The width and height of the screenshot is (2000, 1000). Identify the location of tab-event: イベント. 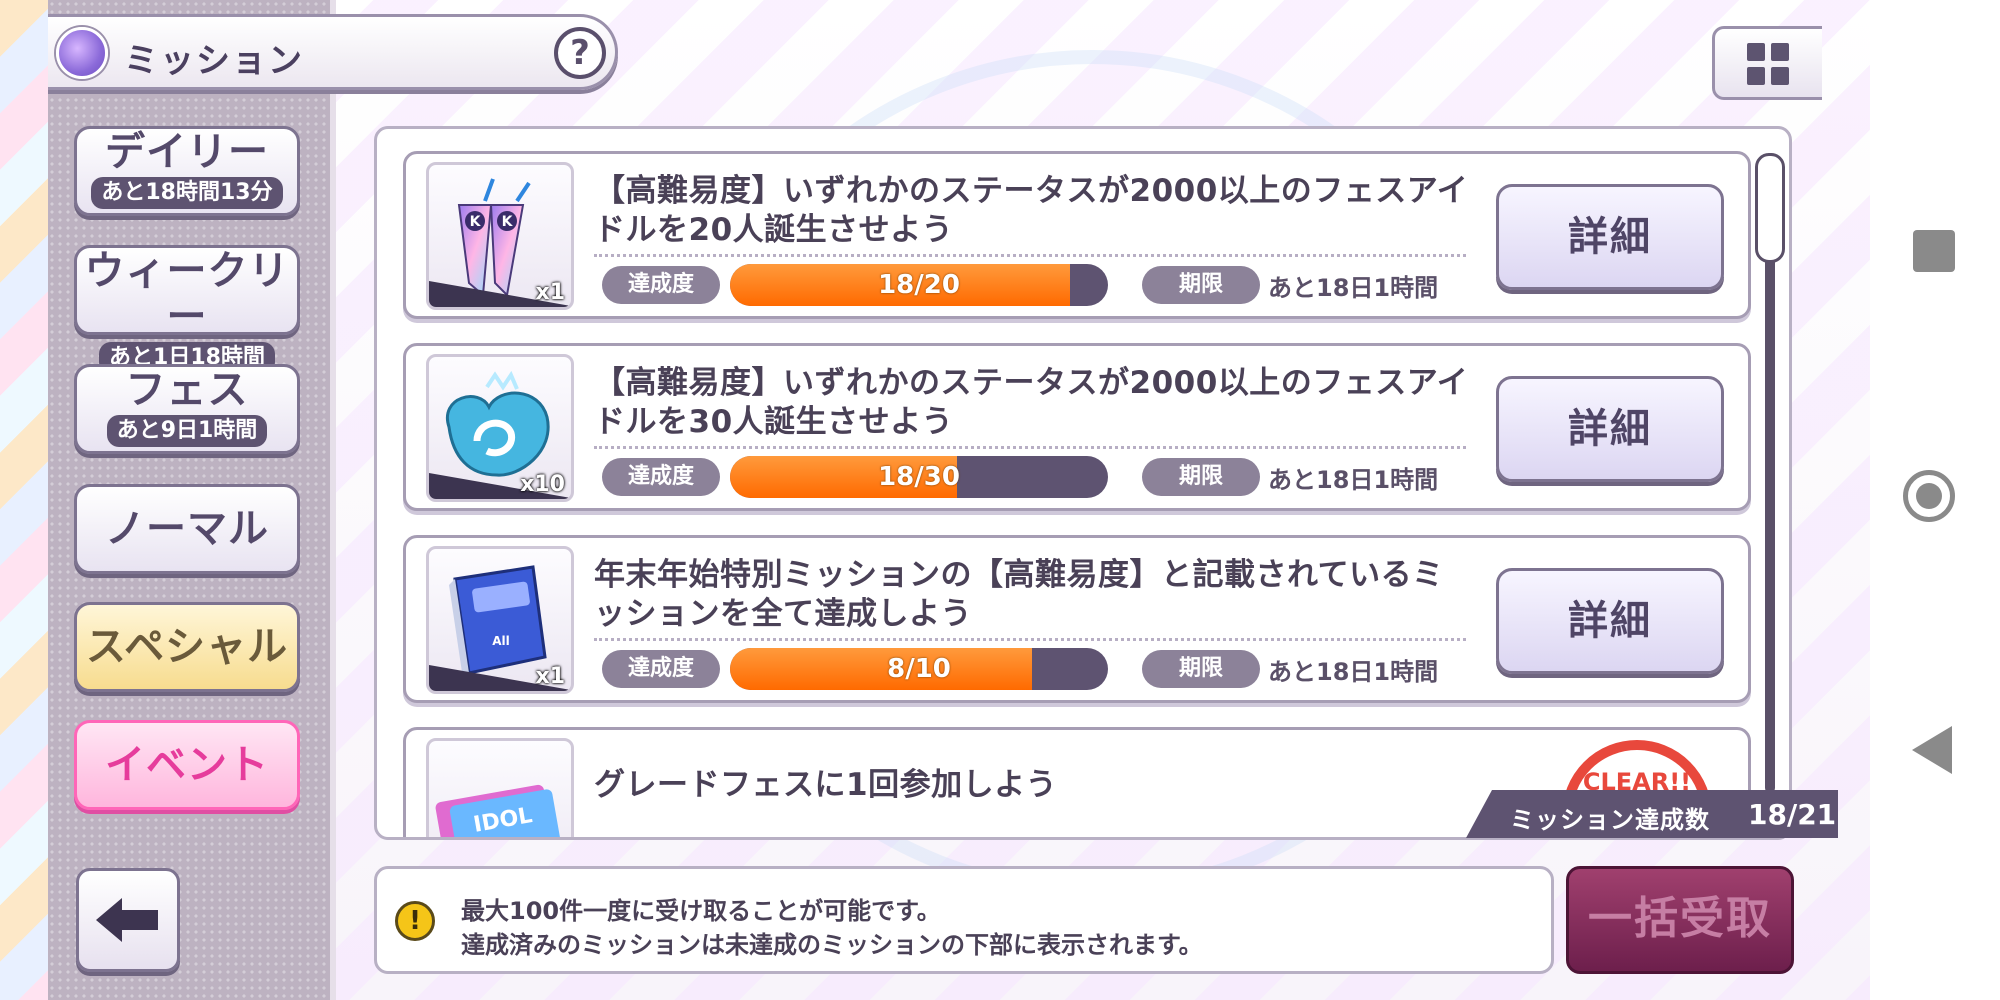
(187, 765).